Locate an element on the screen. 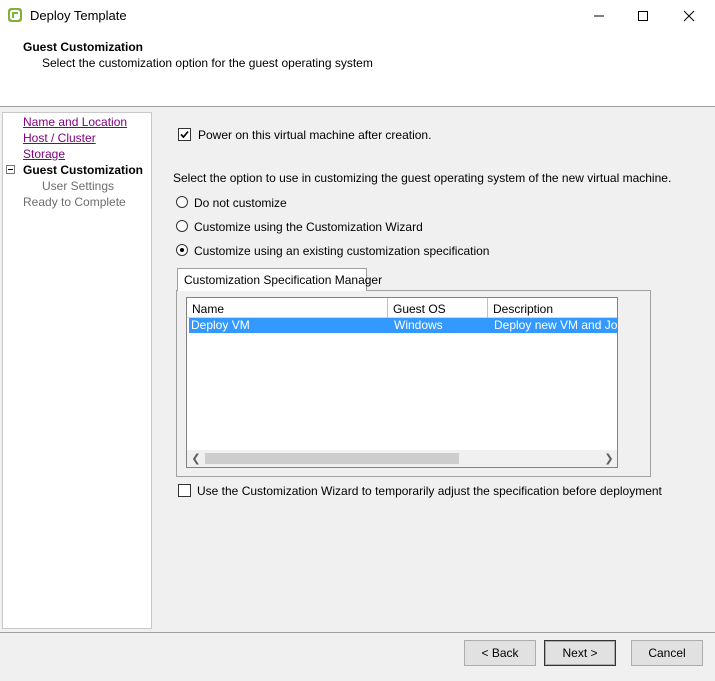 This screenshot has height=681, width=715. next-button: Next > is located at coordinates (580, 653).